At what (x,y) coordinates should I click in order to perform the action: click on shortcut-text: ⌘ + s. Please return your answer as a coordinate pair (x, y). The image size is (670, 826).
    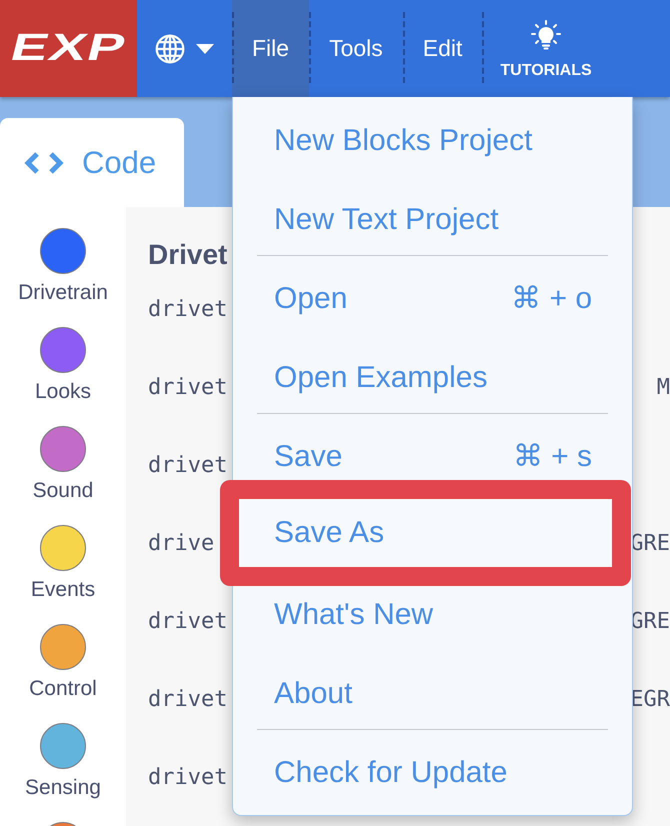
    Looking at the image, I should click on (552, 457).